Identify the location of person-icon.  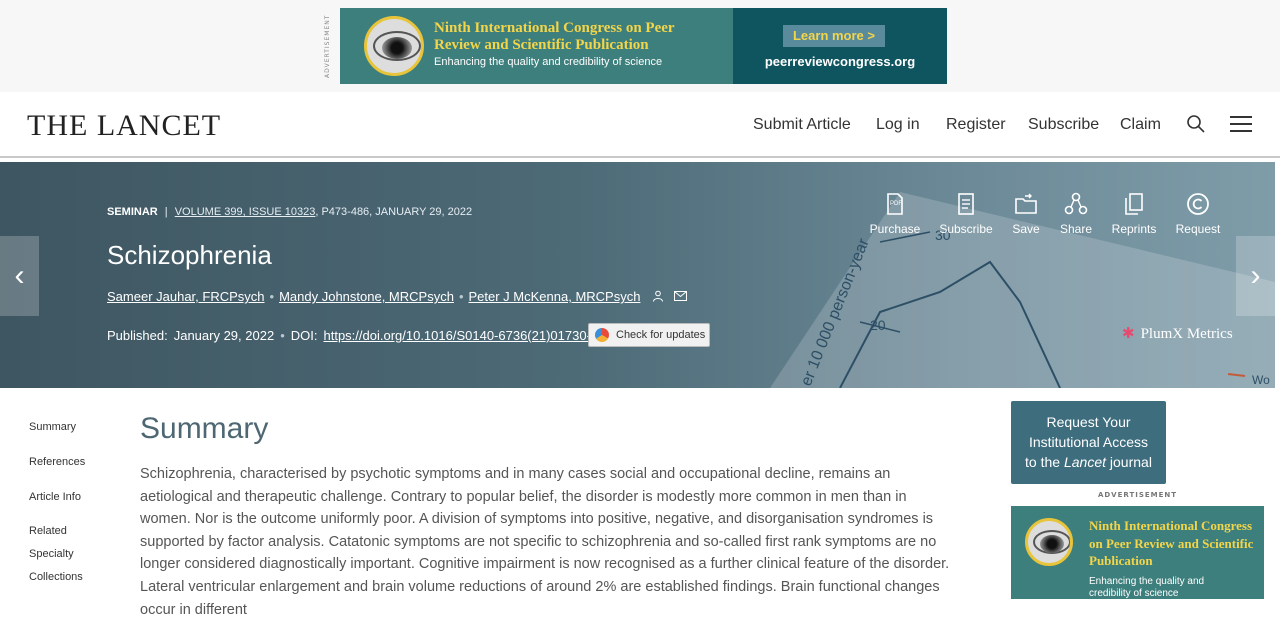
(658, 296).